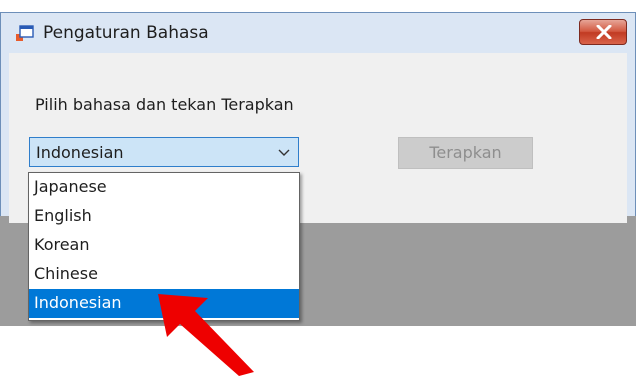 The image size is (636, 376). I want to click on app-icon, so click(25, 33).